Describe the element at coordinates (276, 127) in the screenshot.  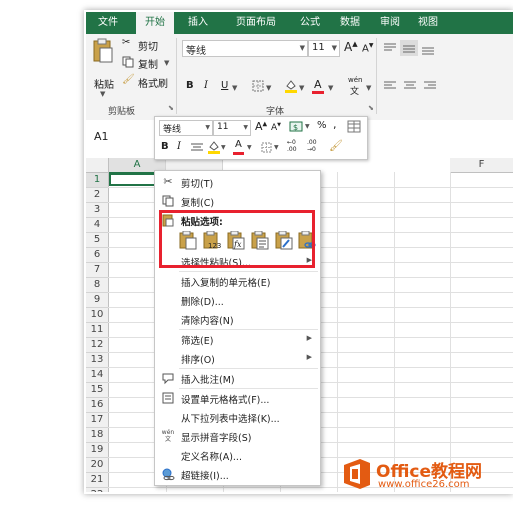
I see `mini-shrink-font-button: A▼` at that location.